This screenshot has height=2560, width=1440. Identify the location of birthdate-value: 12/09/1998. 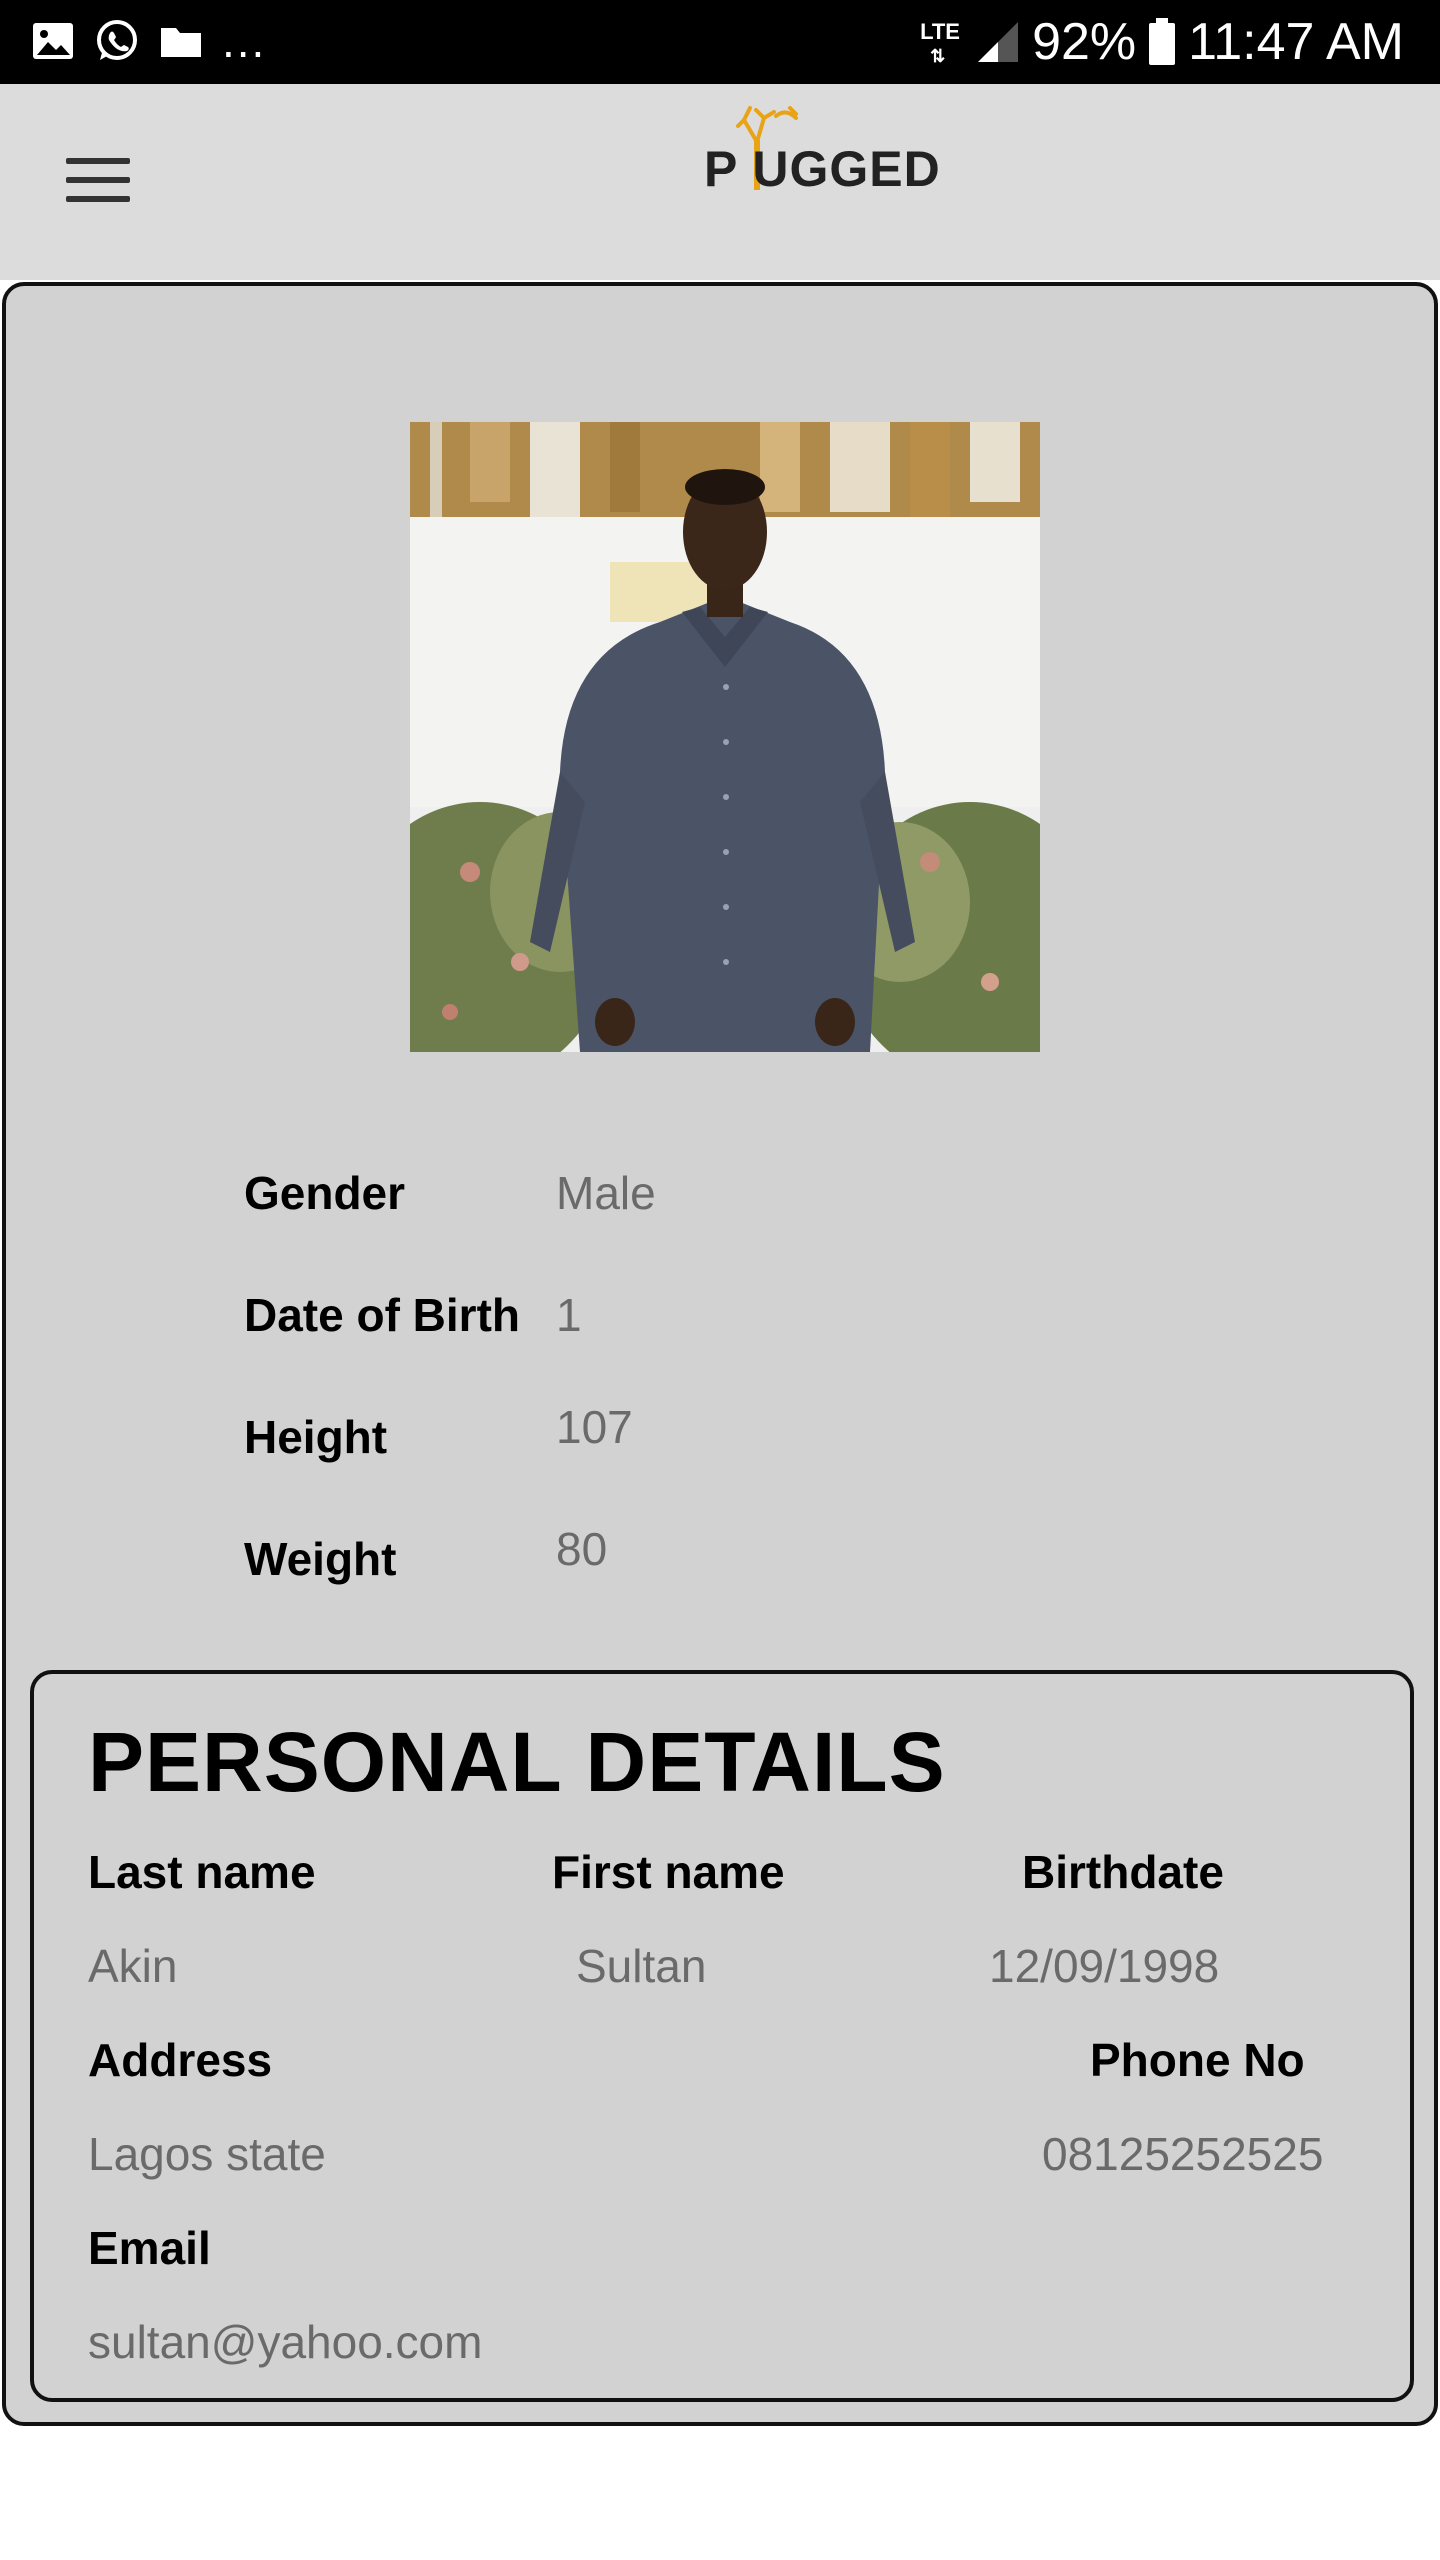
(1104, 1966).